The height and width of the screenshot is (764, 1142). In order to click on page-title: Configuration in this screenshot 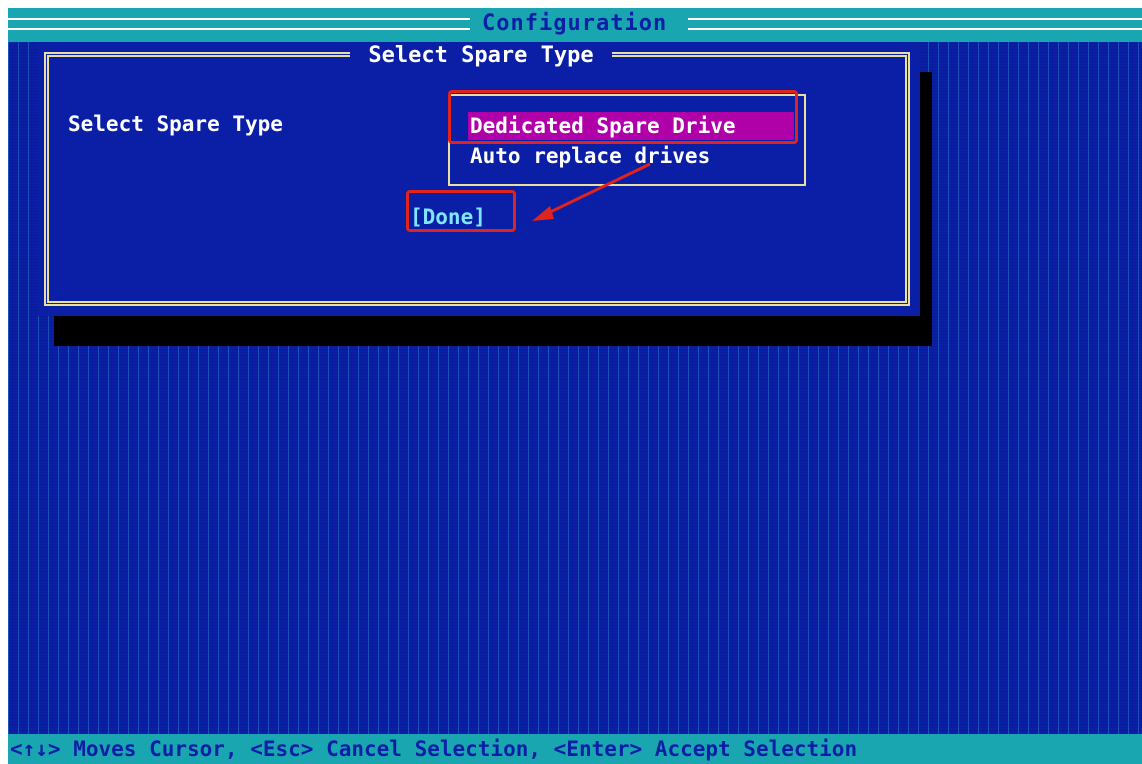, I will do `click(575, 23)`.